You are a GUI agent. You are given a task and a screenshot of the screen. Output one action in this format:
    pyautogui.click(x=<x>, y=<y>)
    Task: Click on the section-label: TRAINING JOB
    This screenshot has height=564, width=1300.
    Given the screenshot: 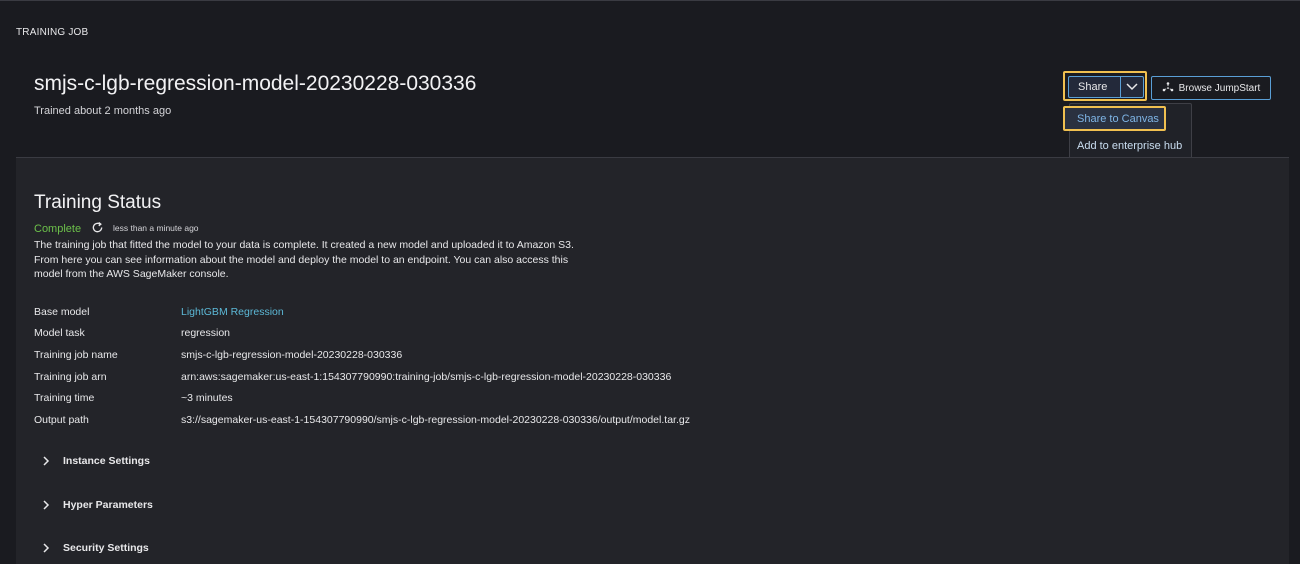 What is the action you would take?
    pyautogui.click(x=52, y=32)
    